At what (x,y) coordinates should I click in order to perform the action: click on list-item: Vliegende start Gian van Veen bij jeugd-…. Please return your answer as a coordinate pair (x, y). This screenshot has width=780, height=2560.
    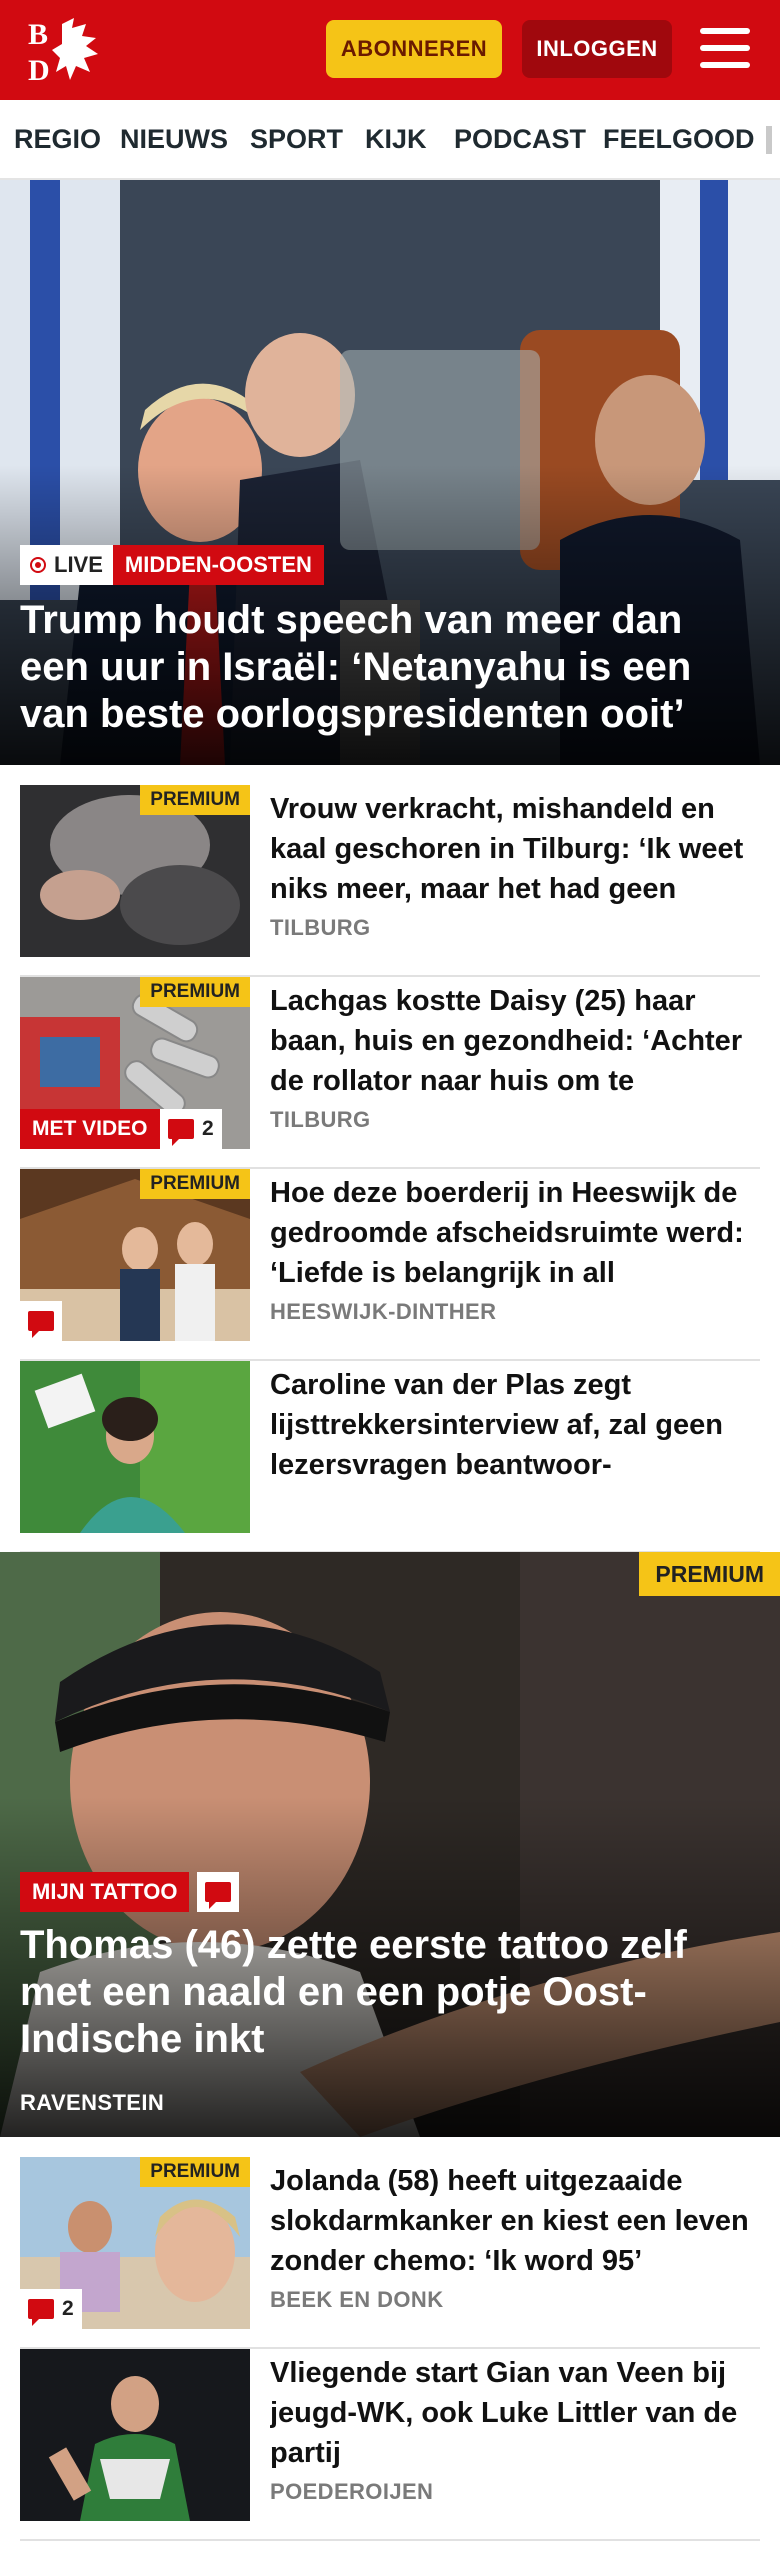
    Looking at the image, I should click on (390, 2445).